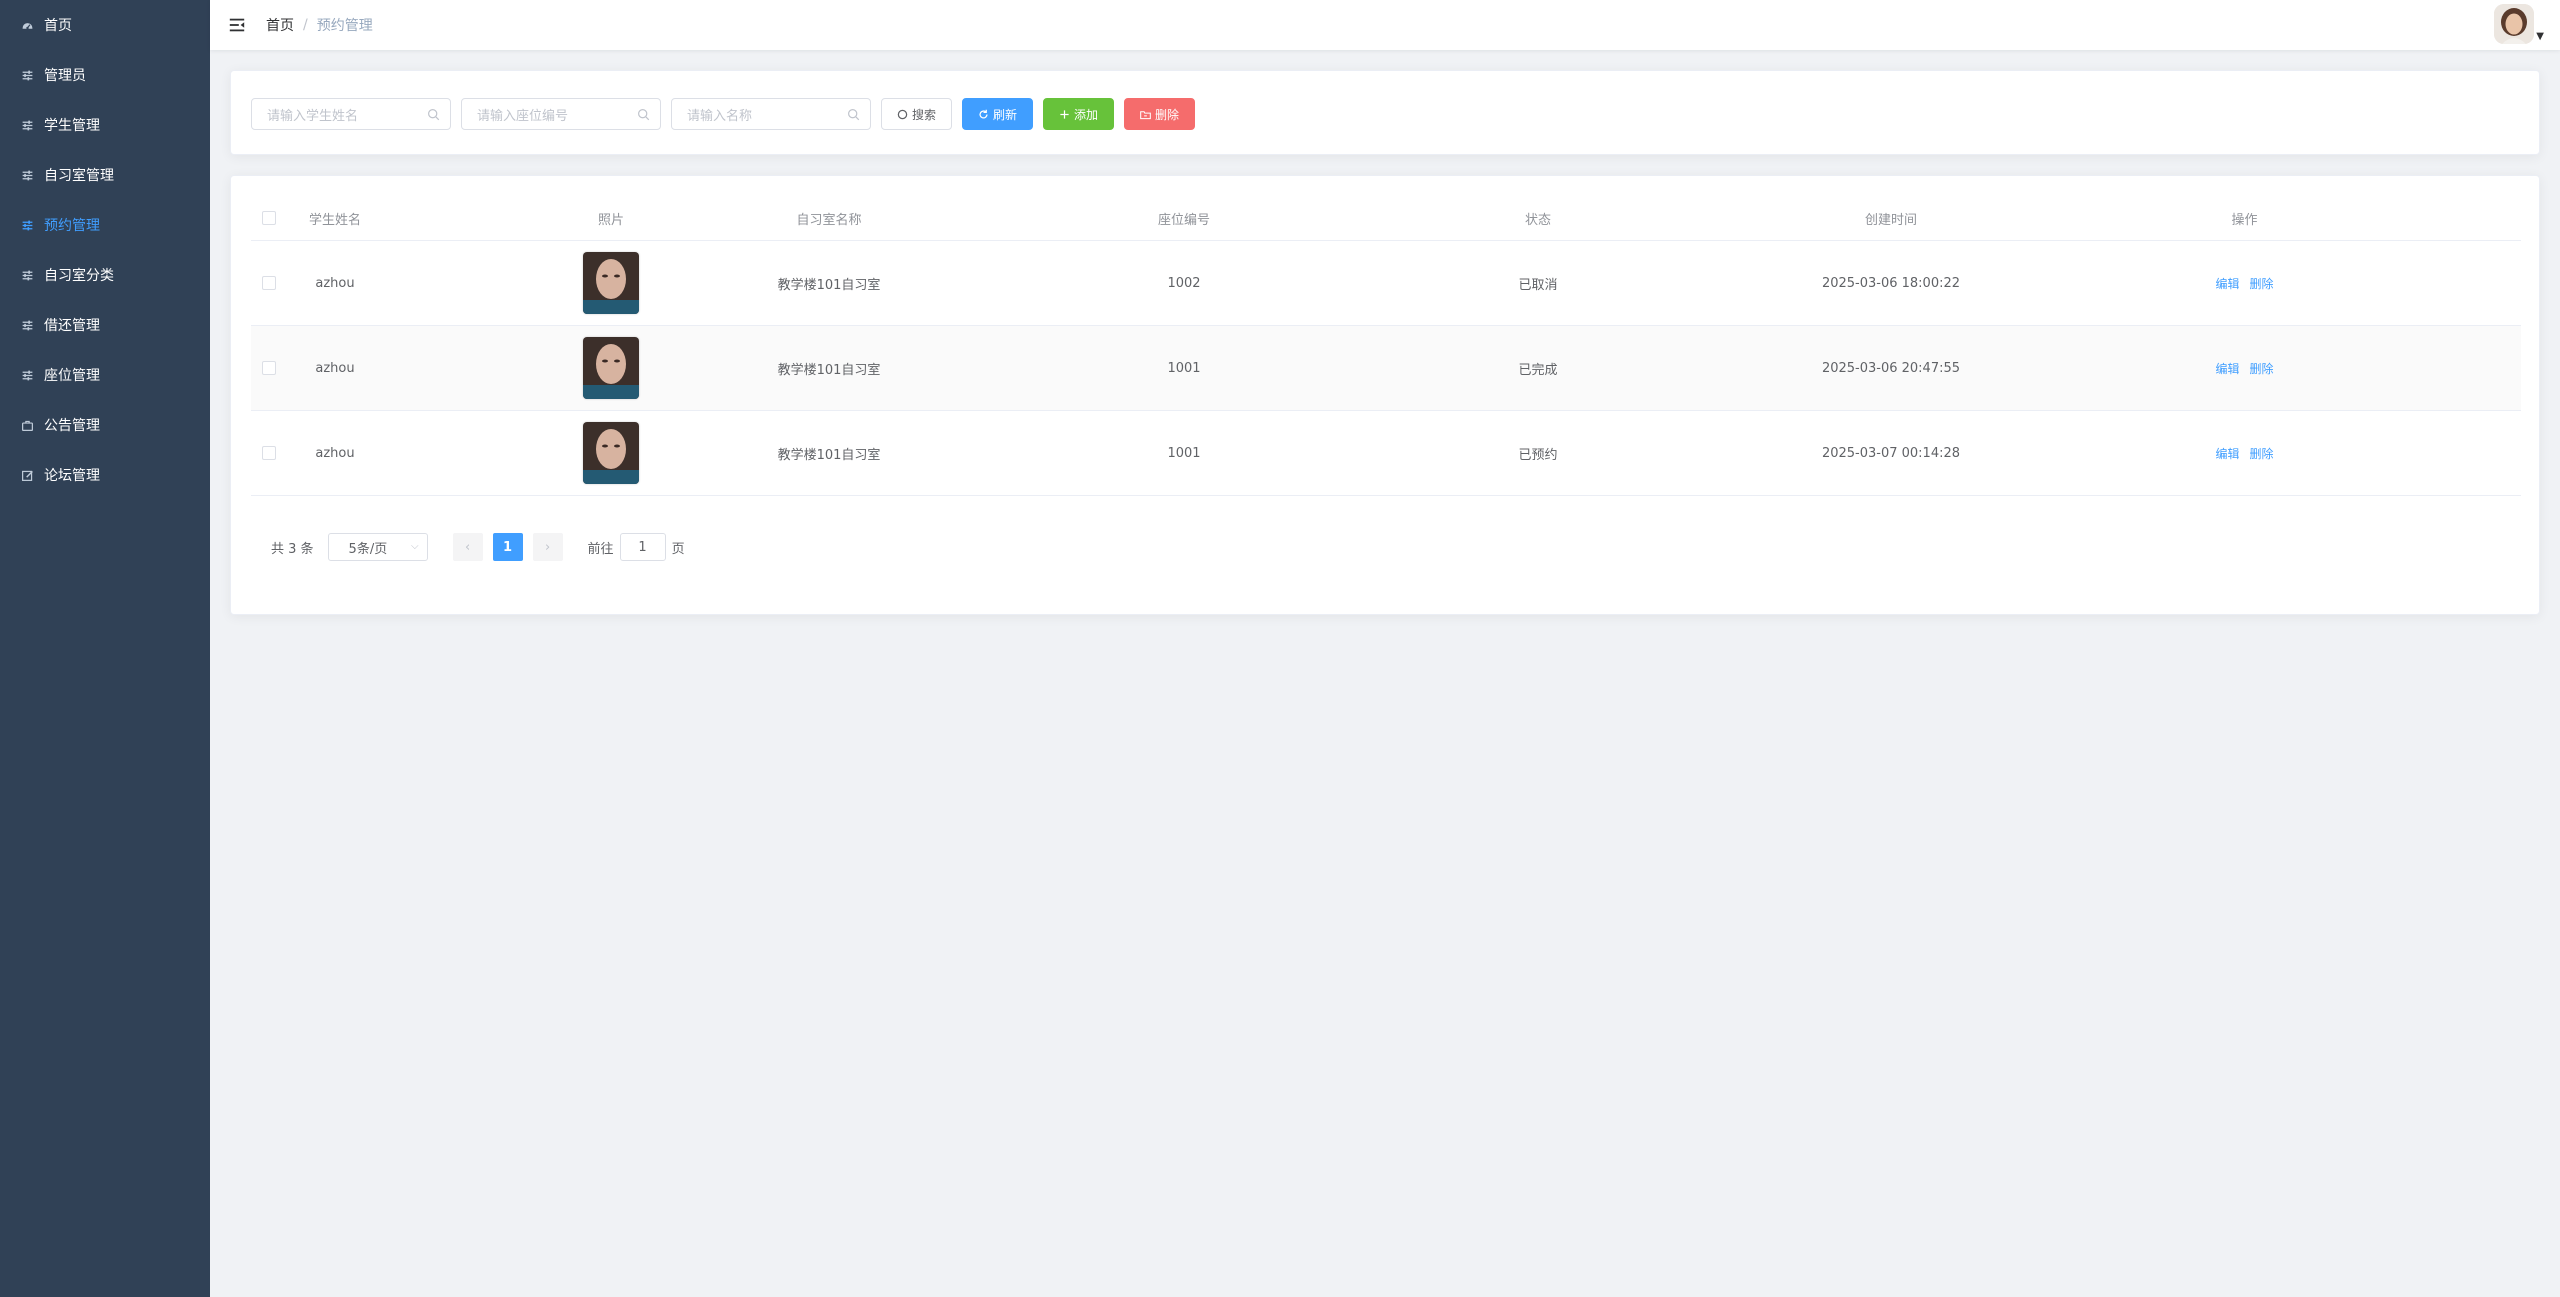  What do you see at coordinates (1183, 220) in the screenshot?
I see `column-header: 座位编号` at bounding box center [1183, 220].